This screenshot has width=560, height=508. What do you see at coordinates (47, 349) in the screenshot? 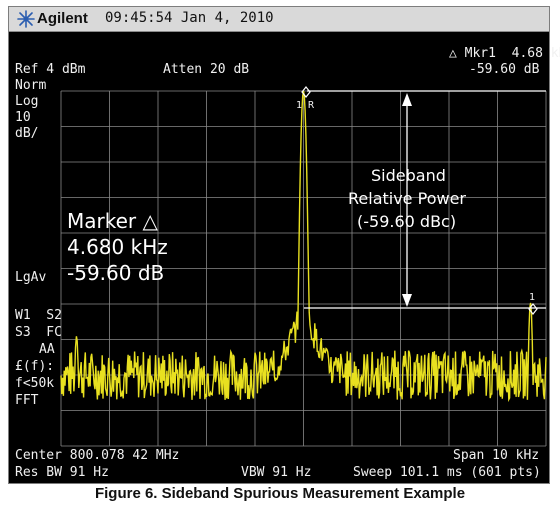
I see `aa-label: AA` at bounding box center [47, 349].